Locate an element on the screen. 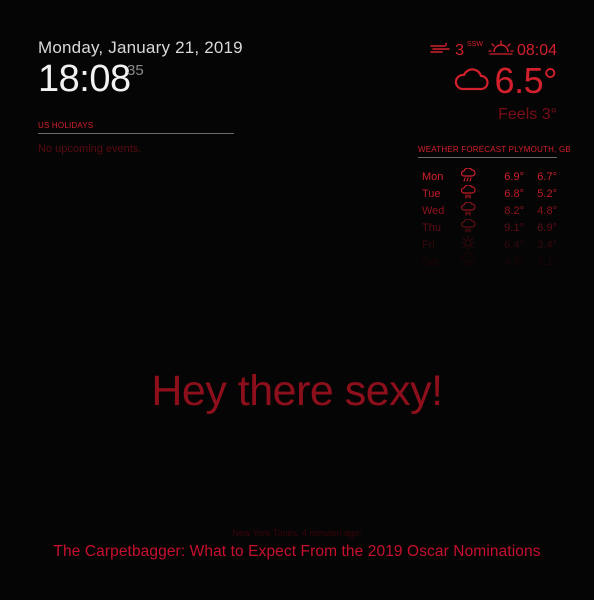  time-text: 18:08 is located at coordinates (84, 79).